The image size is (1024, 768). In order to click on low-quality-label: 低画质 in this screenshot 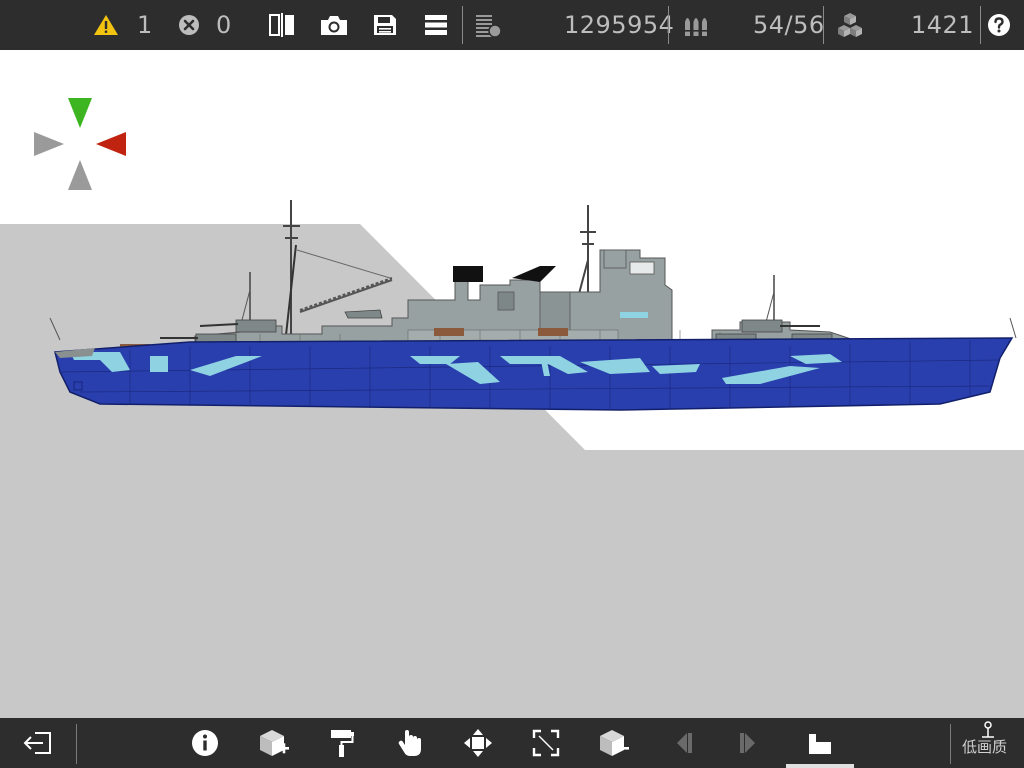, I will do `click(984, 746)`.